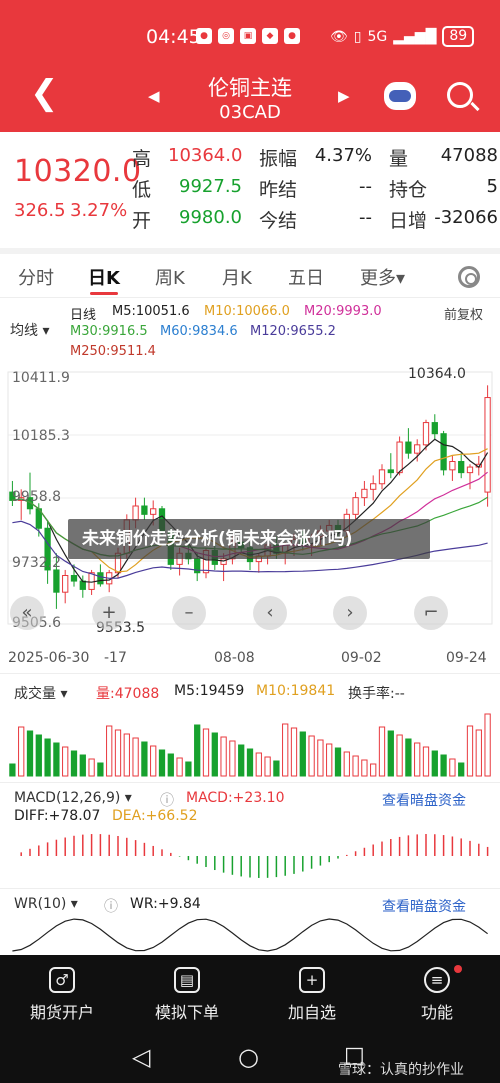  Describe the element at coordinates (235, 798) in the screenshot. I see `macd-value: MACD:+23.10` at that location.